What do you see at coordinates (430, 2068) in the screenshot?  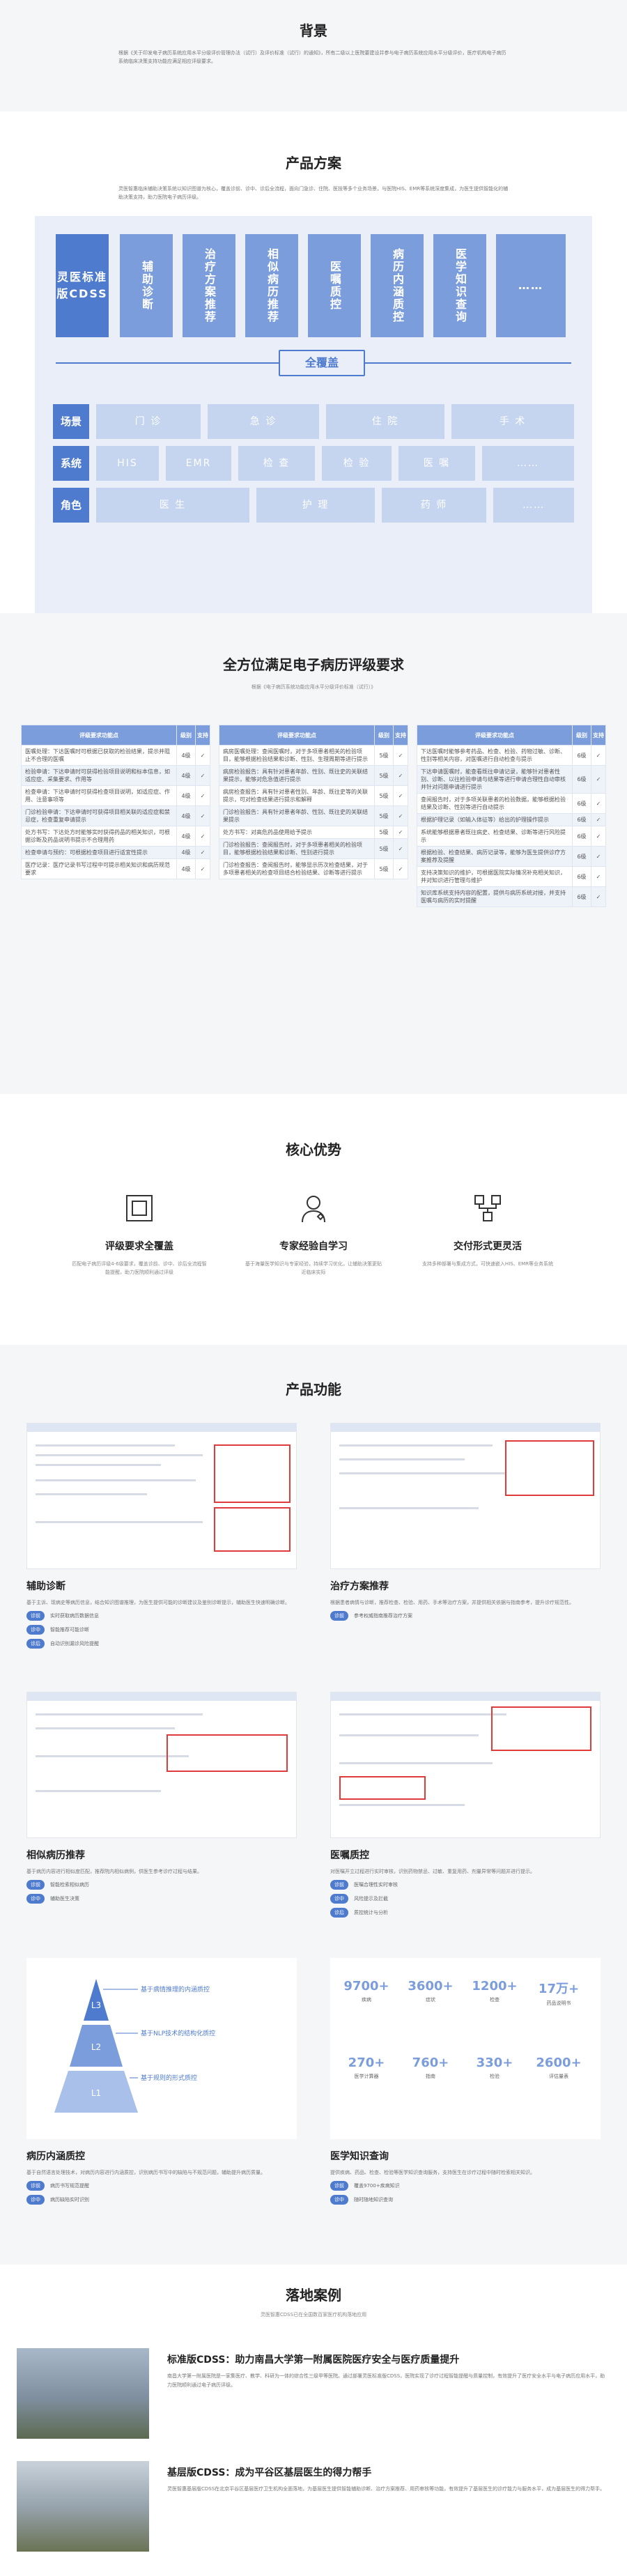 I see `stat-item: 760+ 指南` at bounding box center [430, 2068].